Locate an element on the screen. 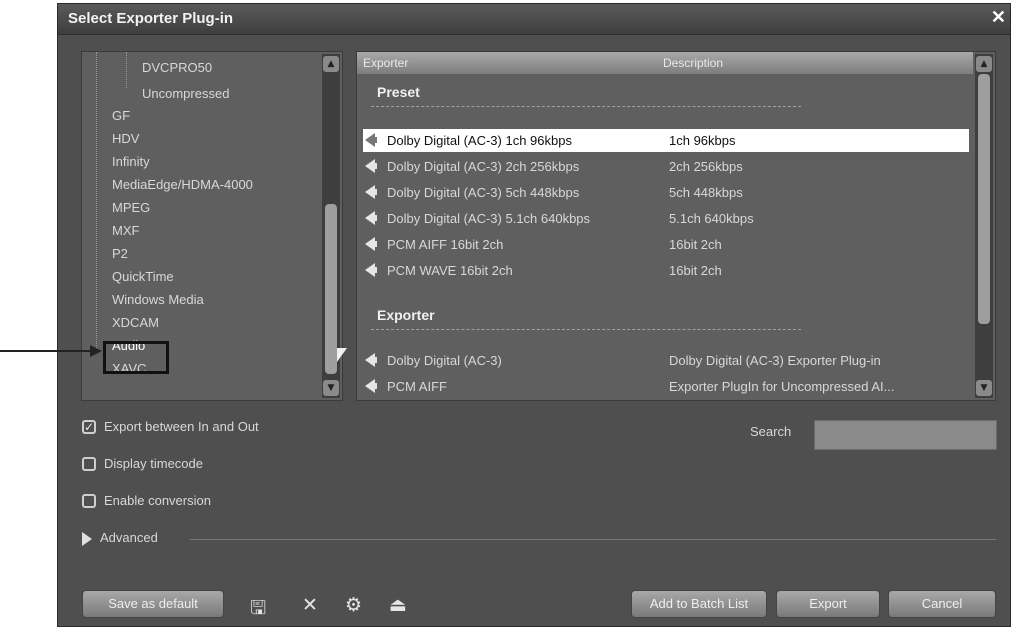 This screenshot has width=1011, height=627. column-header-description: Description is located at coordinates (693, 63).